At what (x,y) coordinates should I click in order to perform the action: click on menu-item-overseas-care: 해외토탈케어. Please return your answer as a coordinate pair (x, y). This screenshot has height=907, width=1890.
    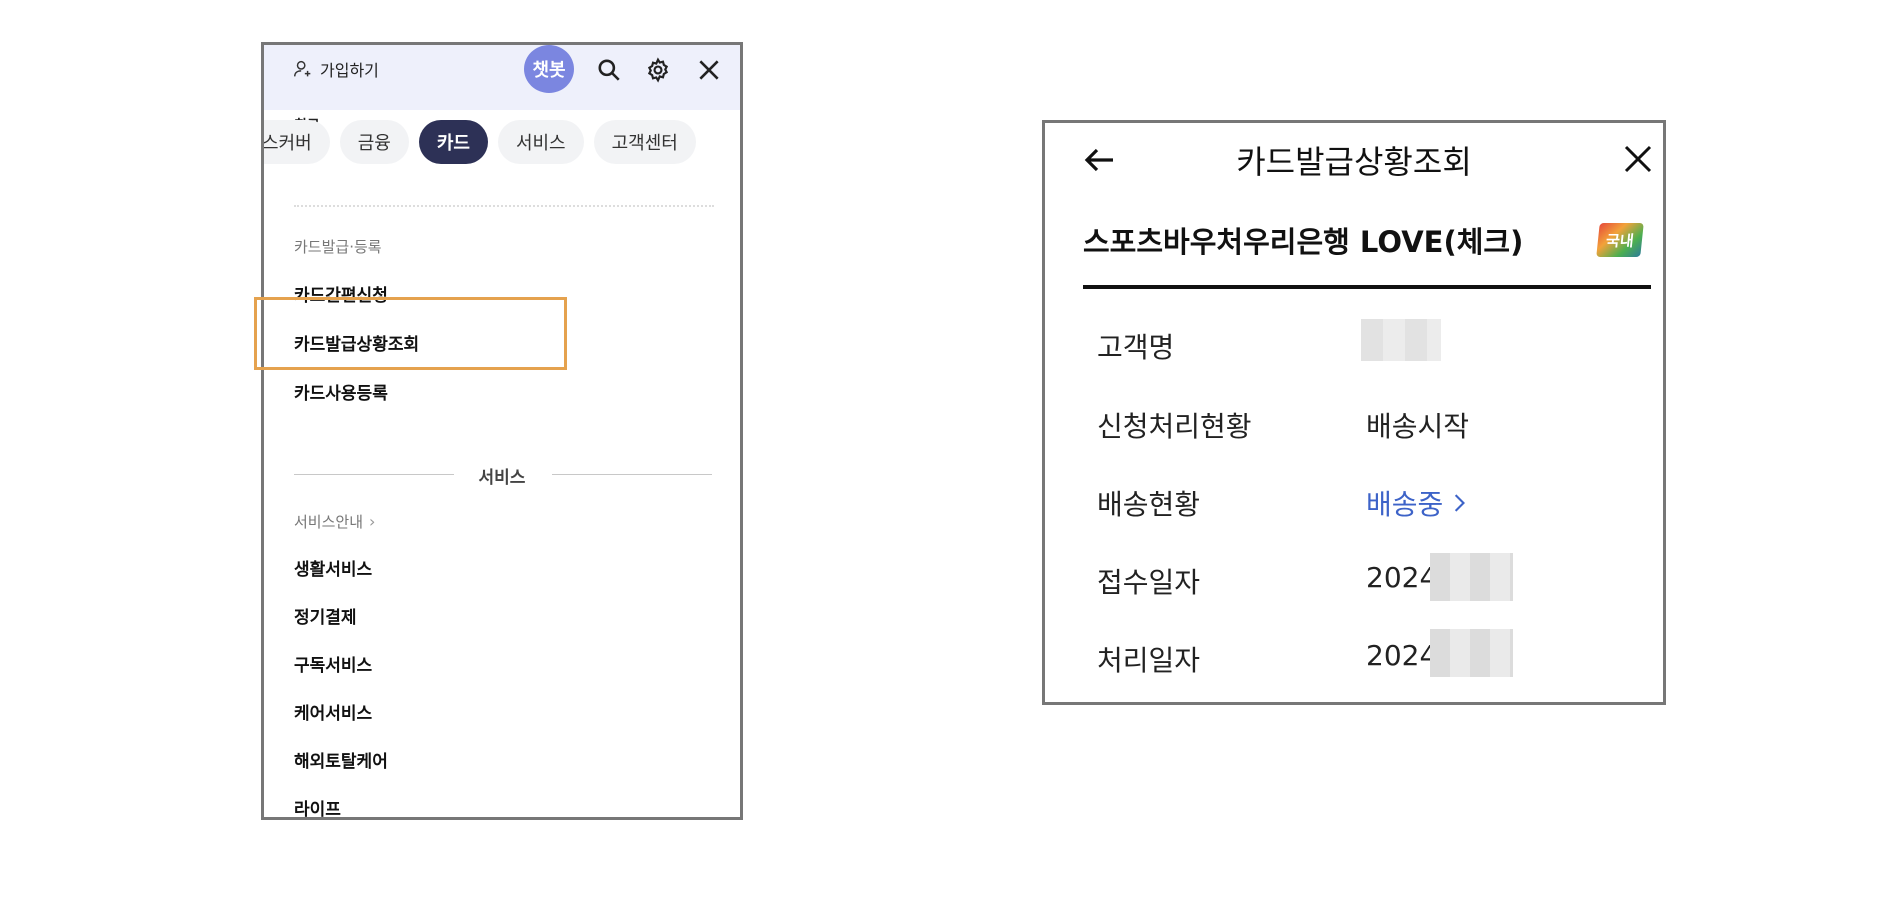
    Looking at the image, I should click on (341, 759).